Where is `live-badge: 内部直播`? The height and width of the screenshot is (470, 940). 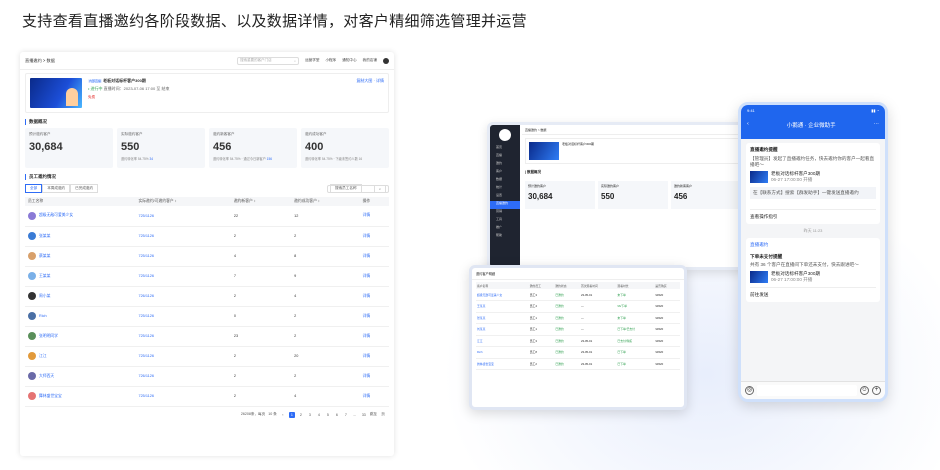
live-badge: 内部直播 is located at coordinates (95, 81).